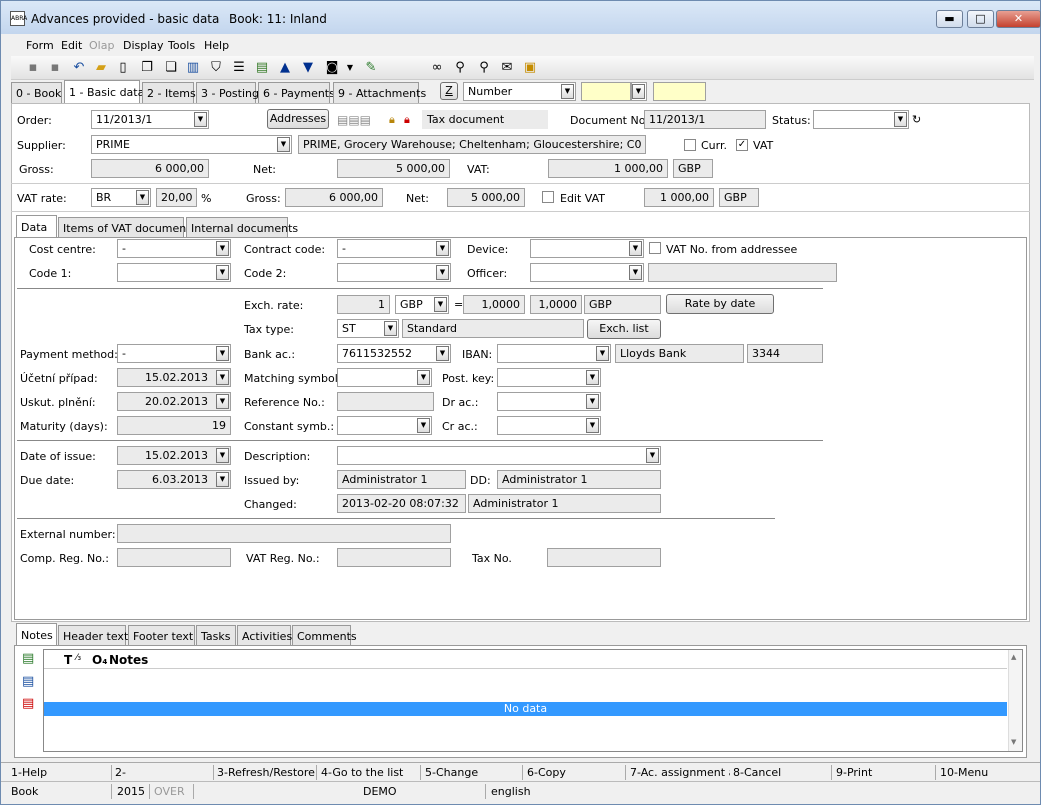 The height and width of the screenshot is (805, 1041). Describe the element at coordinates (216, 635) in the screenshot. I see `tab-tasks: Tasks` at that location.